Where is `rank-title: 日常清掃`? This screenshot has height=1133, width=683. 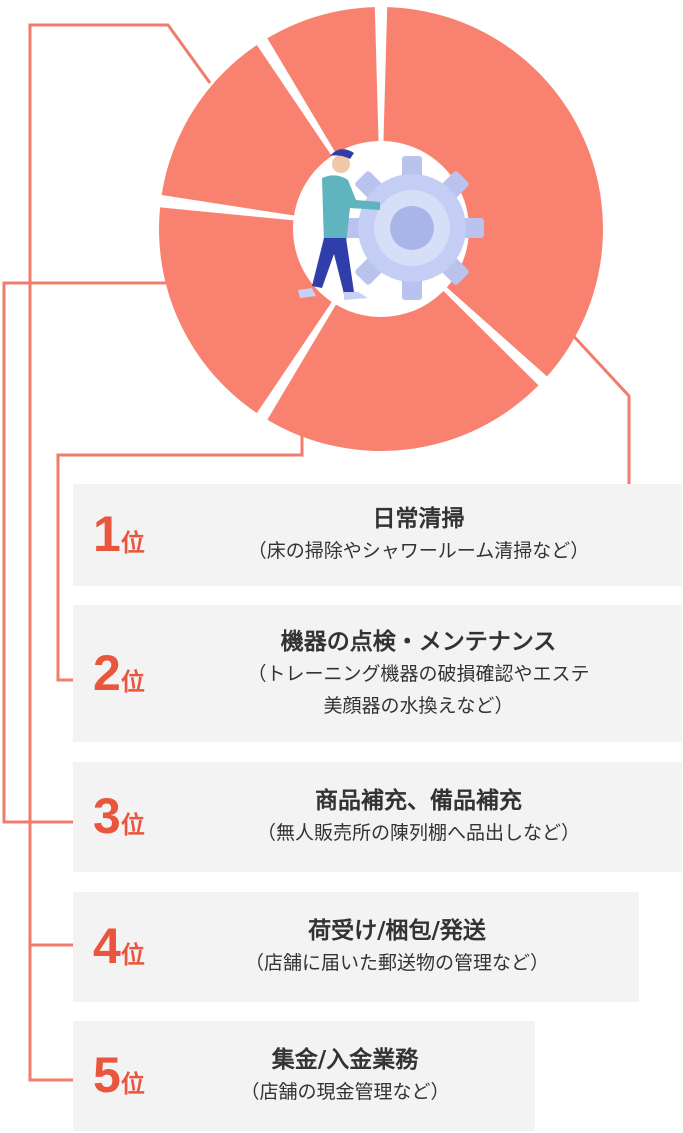 rank-title: 日常清掃 is located at coordinates (418, 519).